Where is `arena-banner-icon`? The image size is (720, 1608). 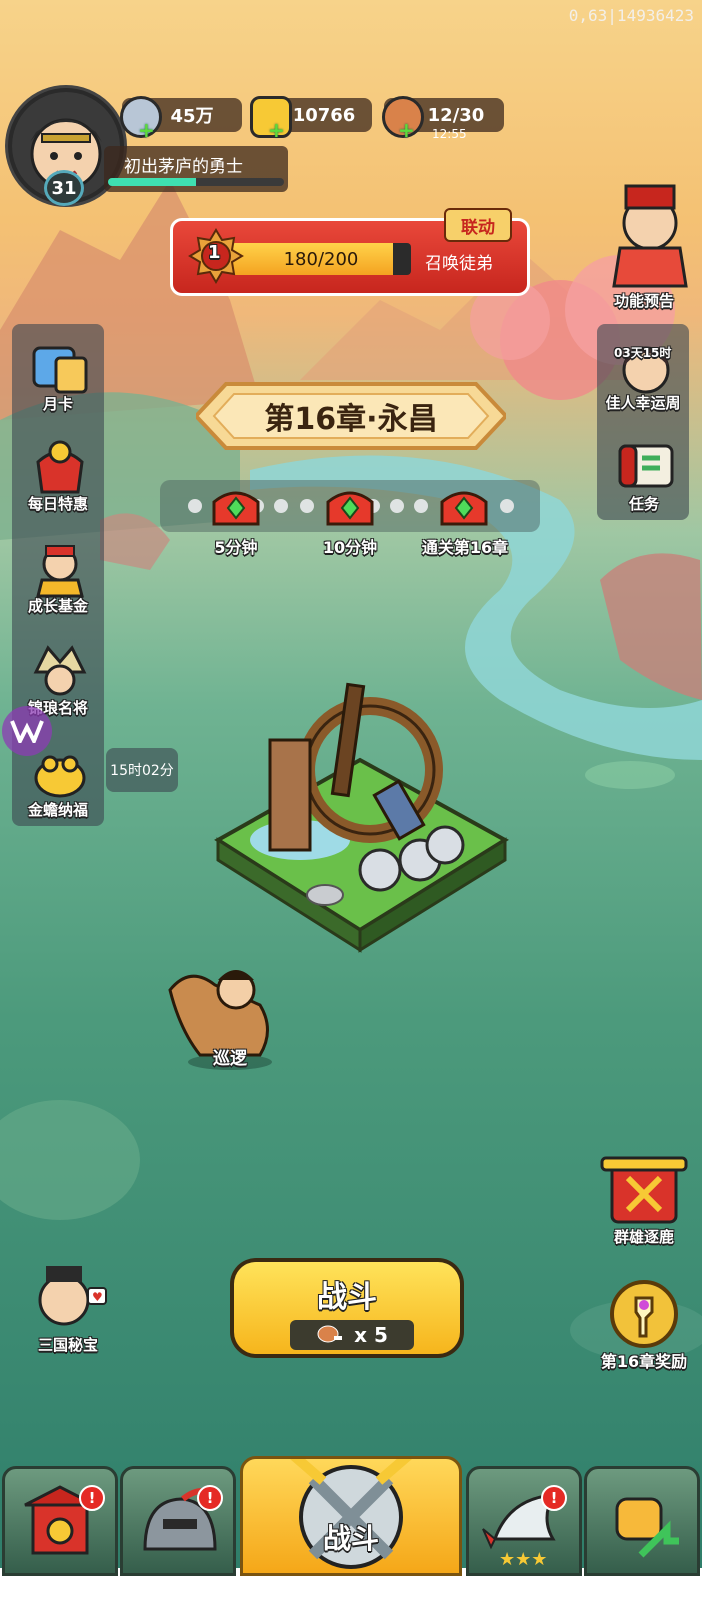
arena-banner-icon is located at coordinates (644, 1189).